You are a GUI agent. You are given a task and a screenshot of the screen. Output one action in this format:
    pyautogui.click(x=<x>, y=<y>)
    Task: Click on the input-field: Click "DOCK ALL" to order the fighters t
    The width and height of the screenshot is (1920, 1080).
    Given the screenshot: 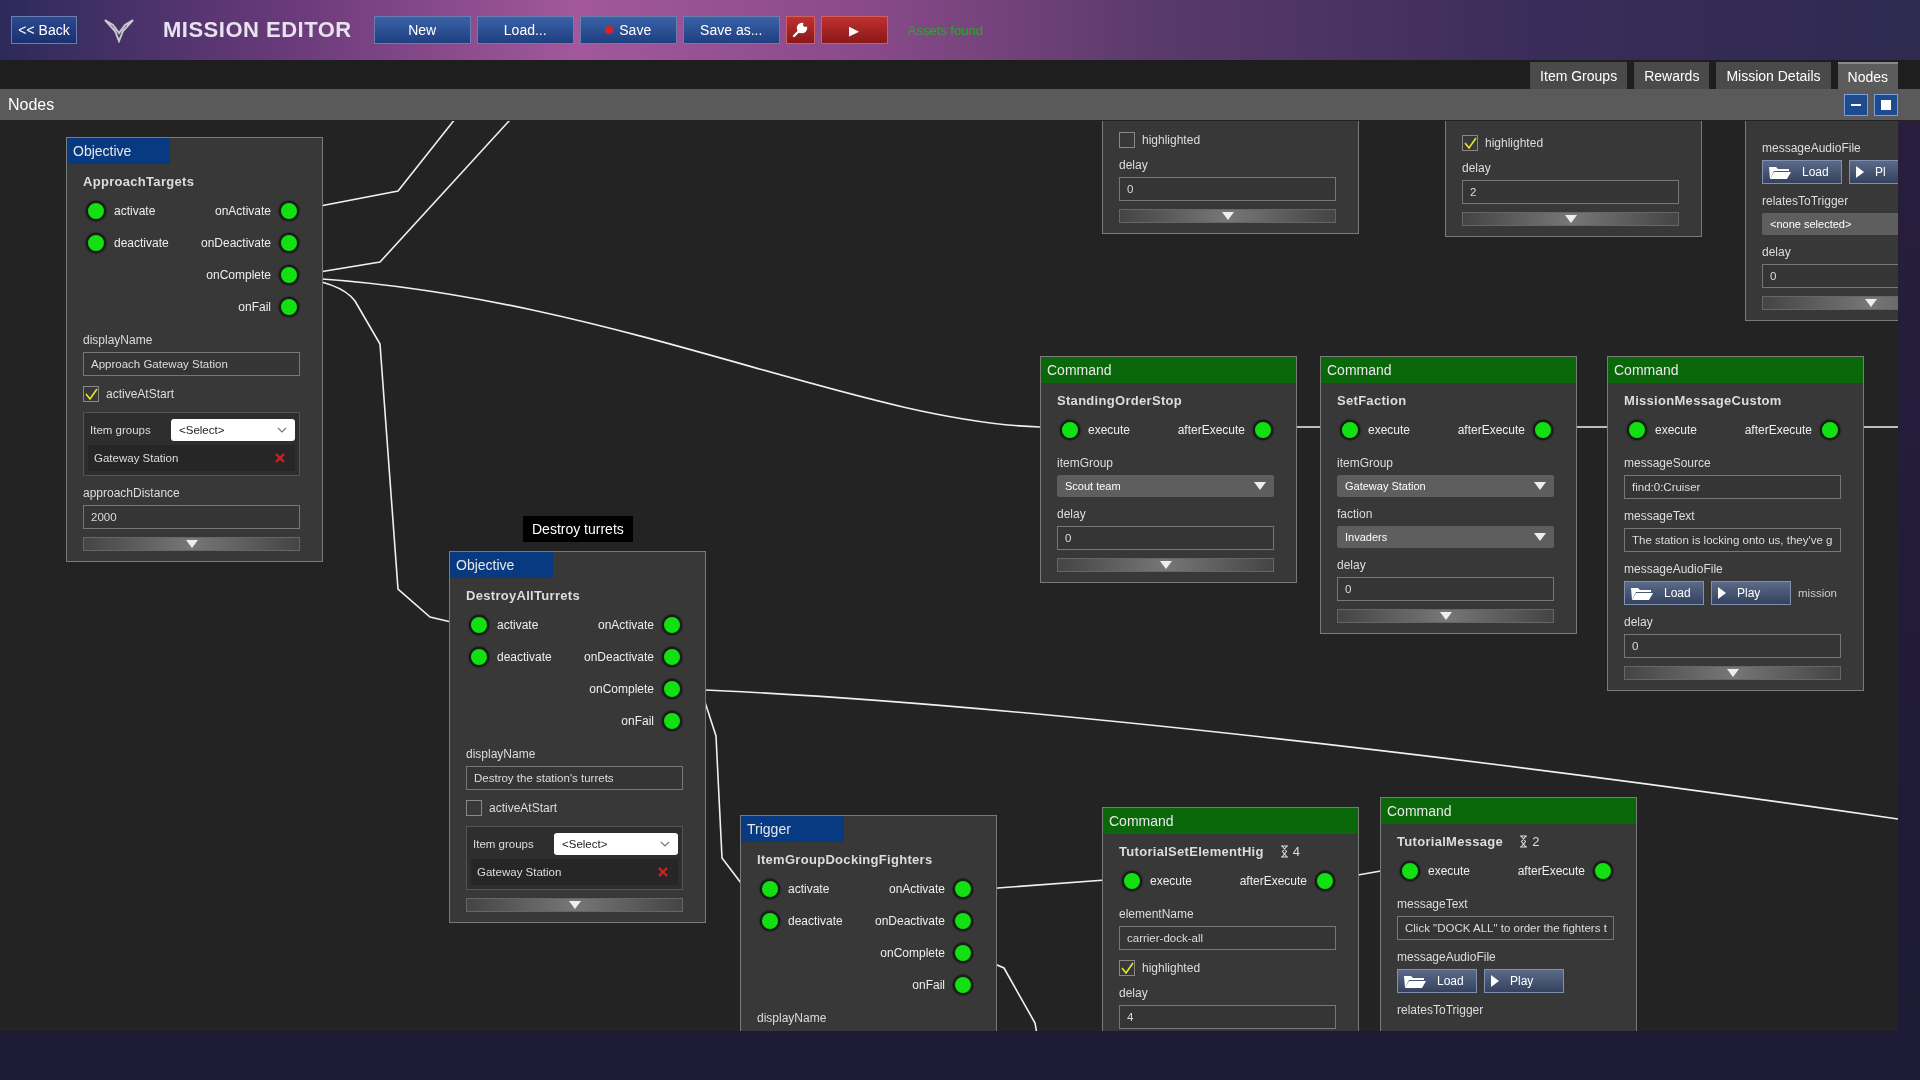 What is the action you would take?
    pyautogui.click(x=1505, y=928)
    